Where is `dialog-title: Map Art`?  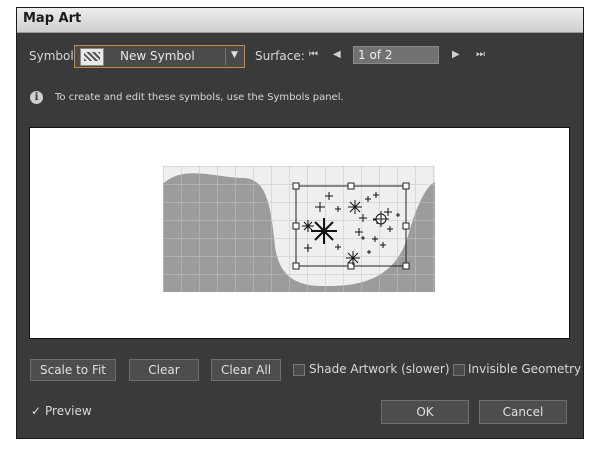
dialog-title: Map Art is located at coordinates (52, 18).